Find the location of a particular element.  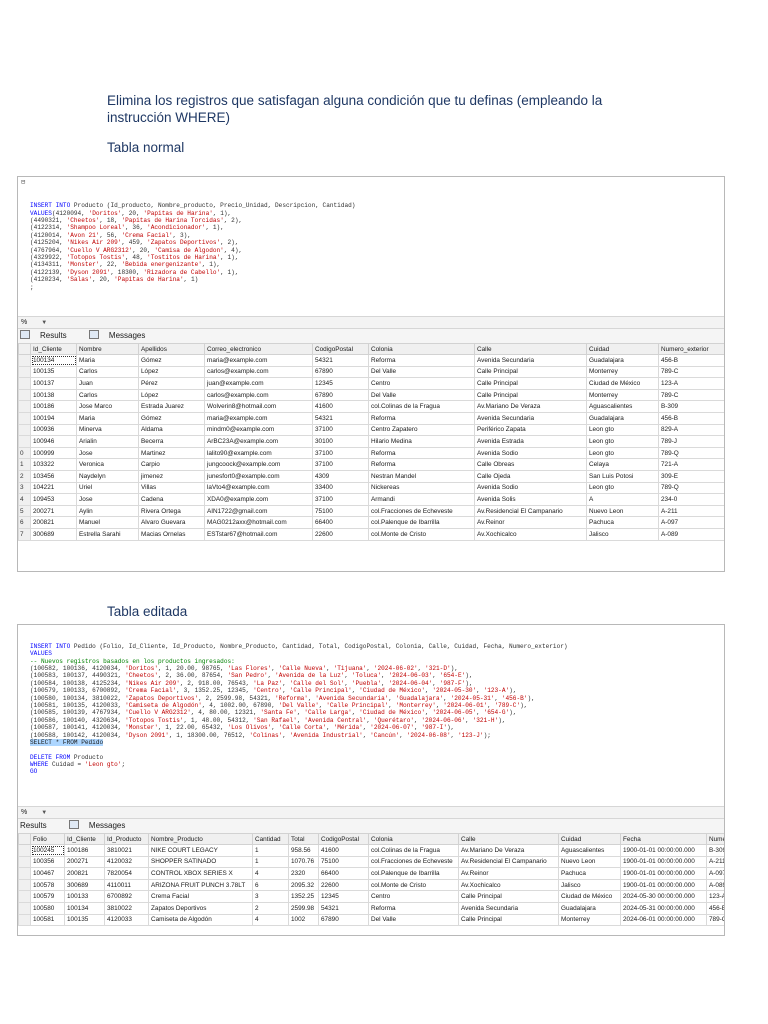

table-cell: maria@example.com is located at coordinates (258, 360).